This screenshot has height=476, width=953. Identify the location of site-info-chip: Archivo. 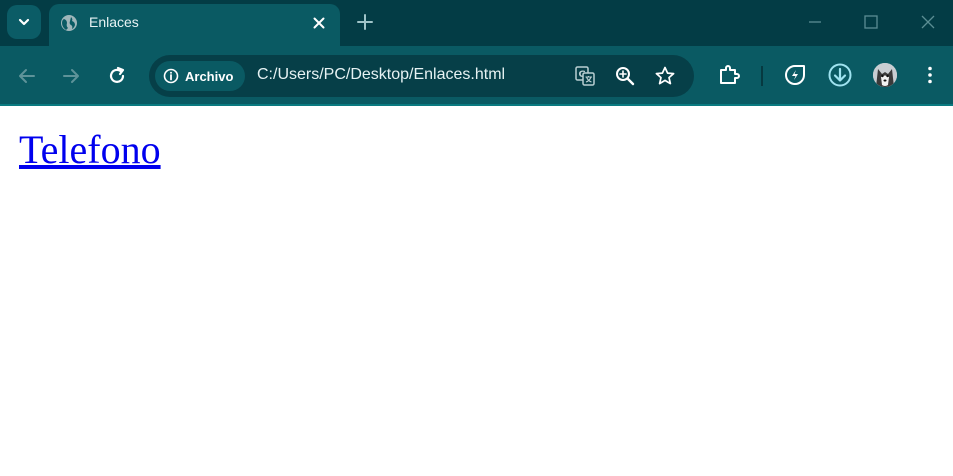
(200, 76).